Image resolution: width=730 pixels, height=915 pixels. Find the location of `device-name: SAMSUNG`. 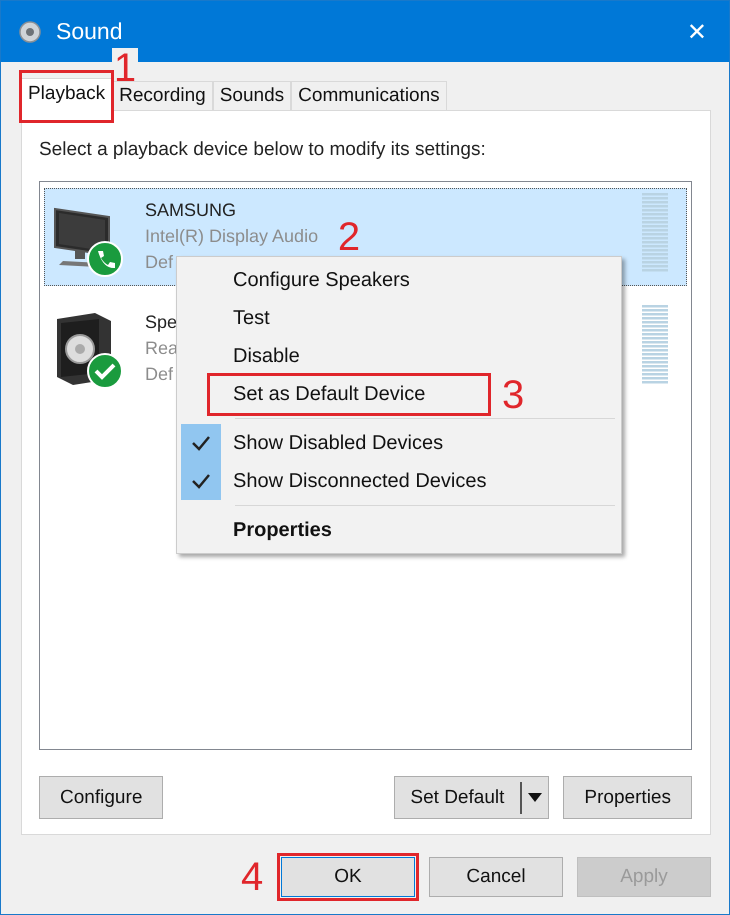

device-name: SAMSUNG is located at coordinates (190, 210).